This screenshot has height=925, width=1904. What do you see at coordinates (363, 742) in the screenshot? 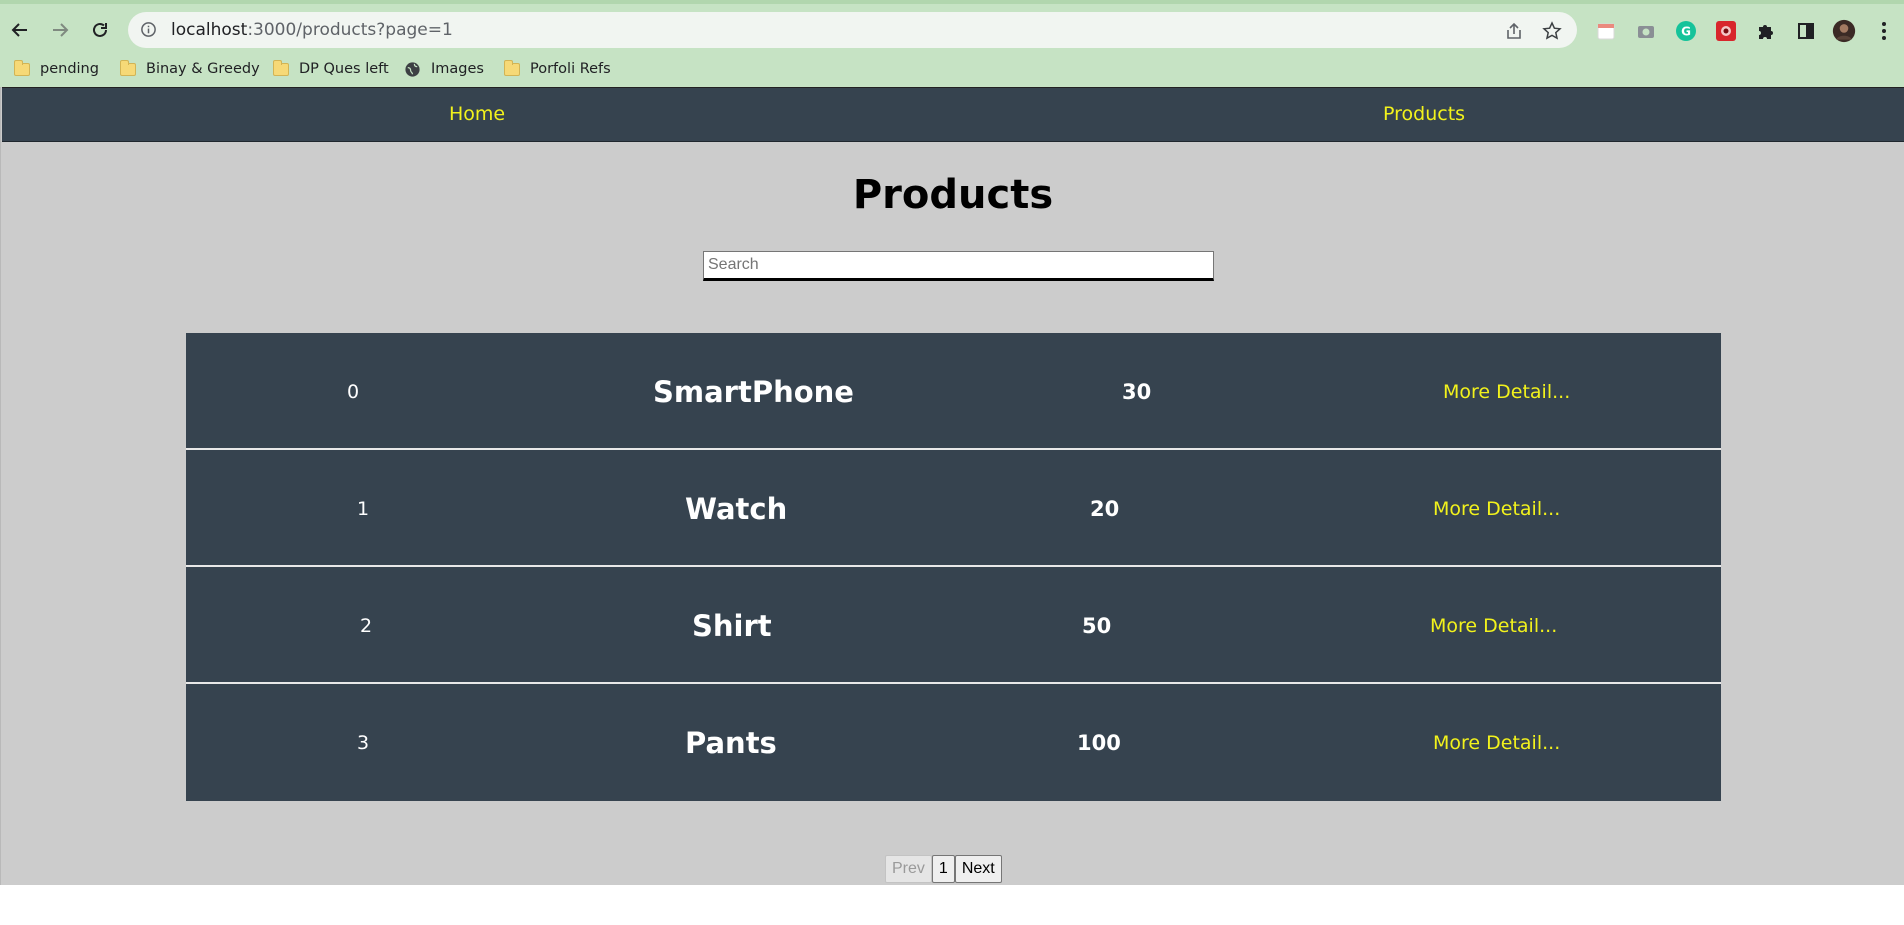
I see `product-index: 3` at bounding box center [363, 742].